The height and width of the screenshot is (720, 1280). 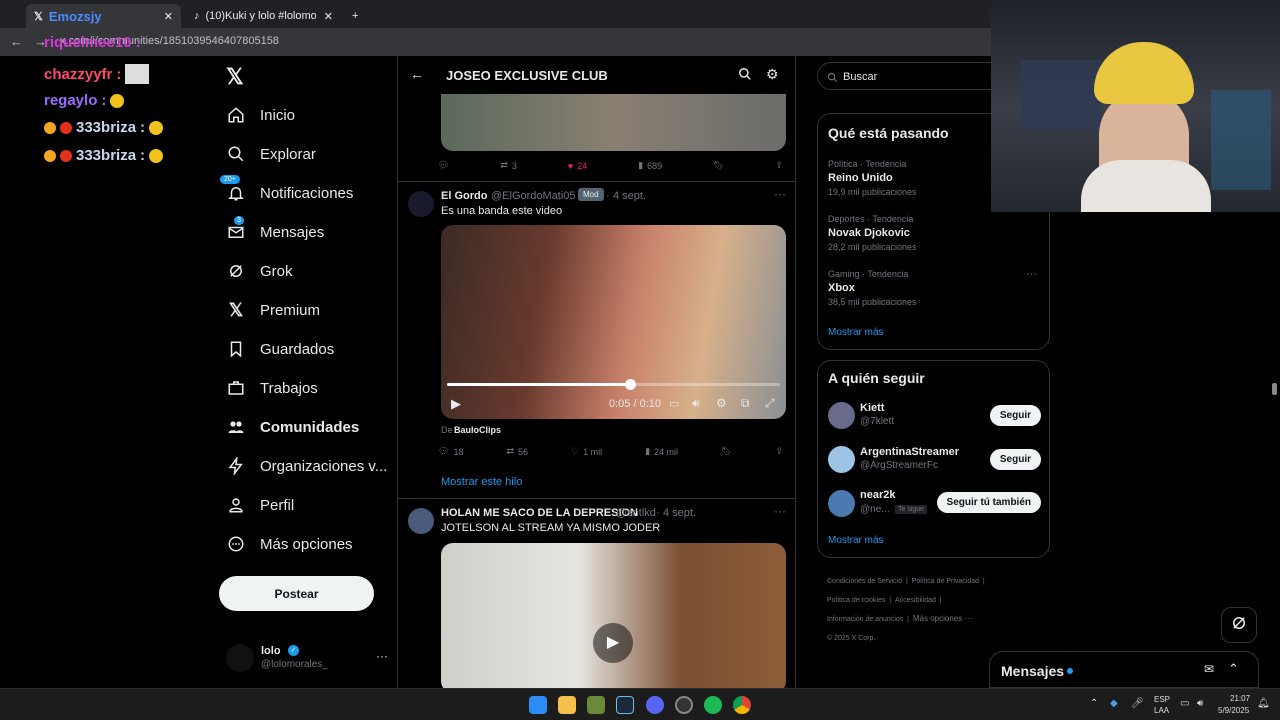 I want to click on file-explorer-icon, so click(x=567, y=705).